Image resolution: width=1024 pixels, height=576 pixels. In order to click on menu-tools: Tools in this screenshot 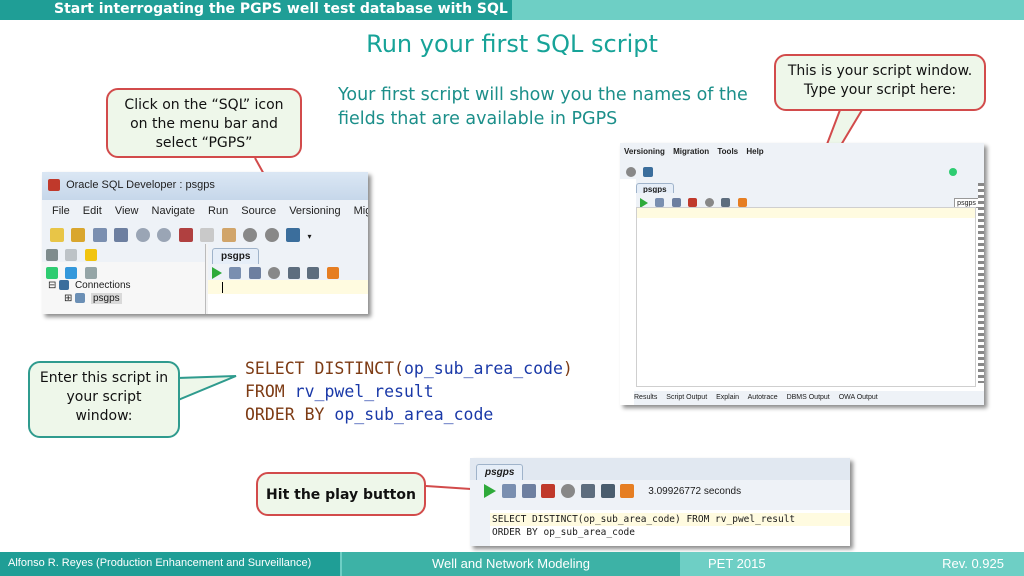, I will do `click(727, 151)`.